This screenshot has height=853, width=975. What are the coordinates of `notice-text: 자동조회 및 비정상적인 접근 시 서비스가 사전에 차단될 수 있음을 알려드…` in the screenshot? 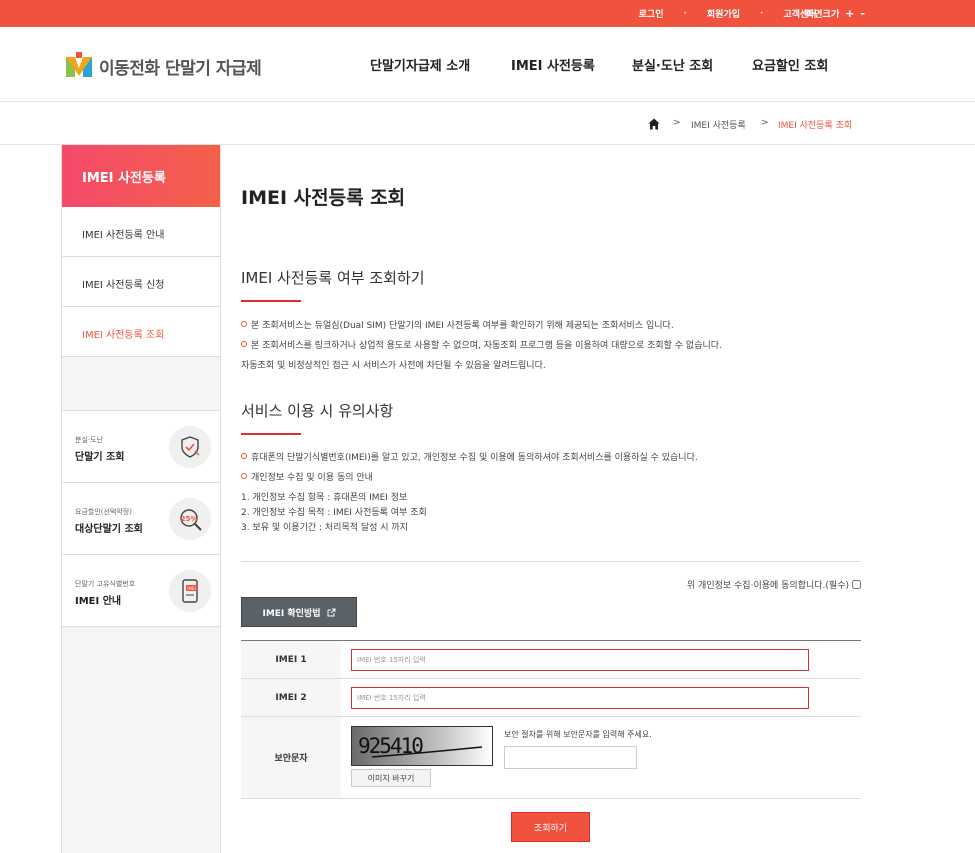 It's located at (393, 366).